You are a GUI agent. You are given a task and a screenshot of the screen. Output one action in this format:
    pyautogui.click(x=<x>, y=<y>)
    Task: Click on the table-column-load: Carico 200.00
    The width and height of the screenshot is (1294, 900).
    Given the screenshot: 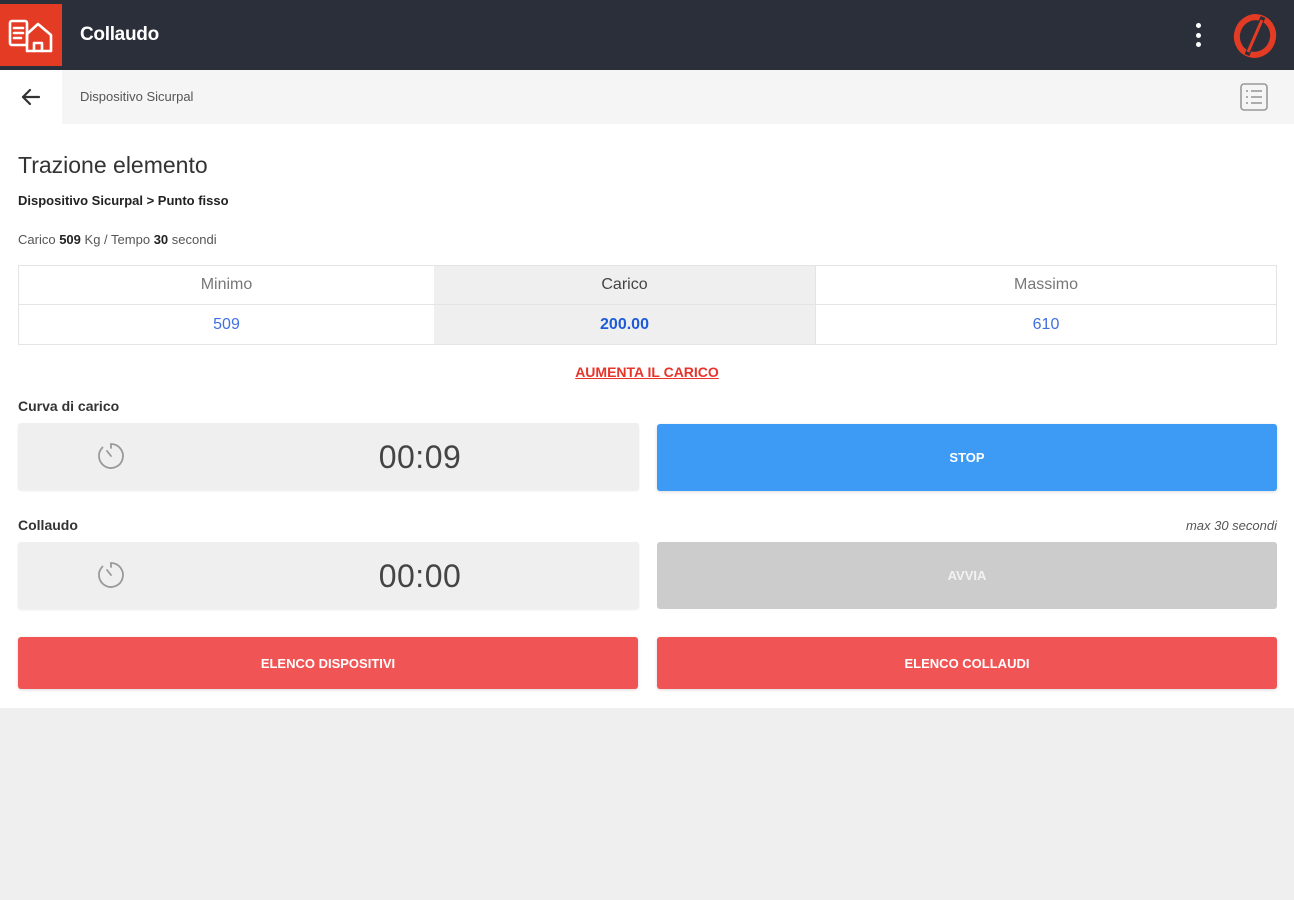 What is the action you would take?
    pyautogui.click(x=624, y=305)
    